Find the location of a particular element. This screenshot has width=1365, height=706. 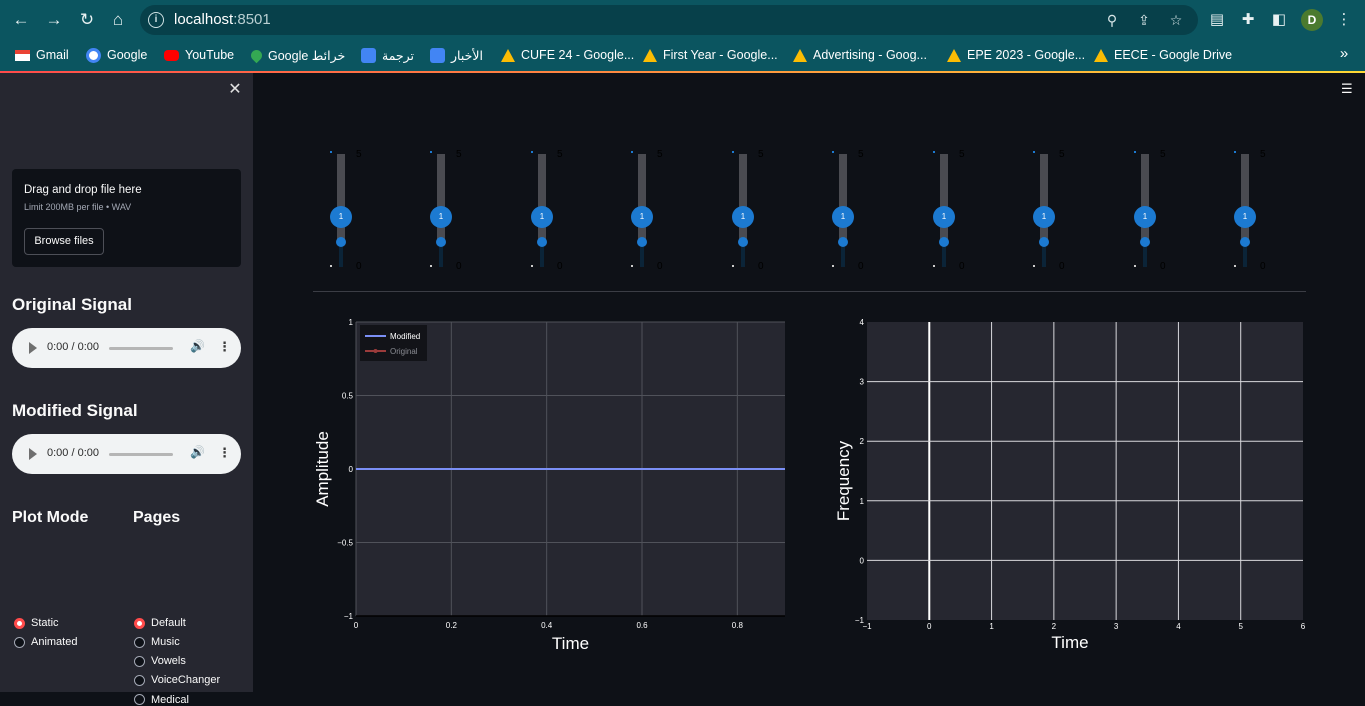

forward-icon: → is located at coordinates (54, 20).